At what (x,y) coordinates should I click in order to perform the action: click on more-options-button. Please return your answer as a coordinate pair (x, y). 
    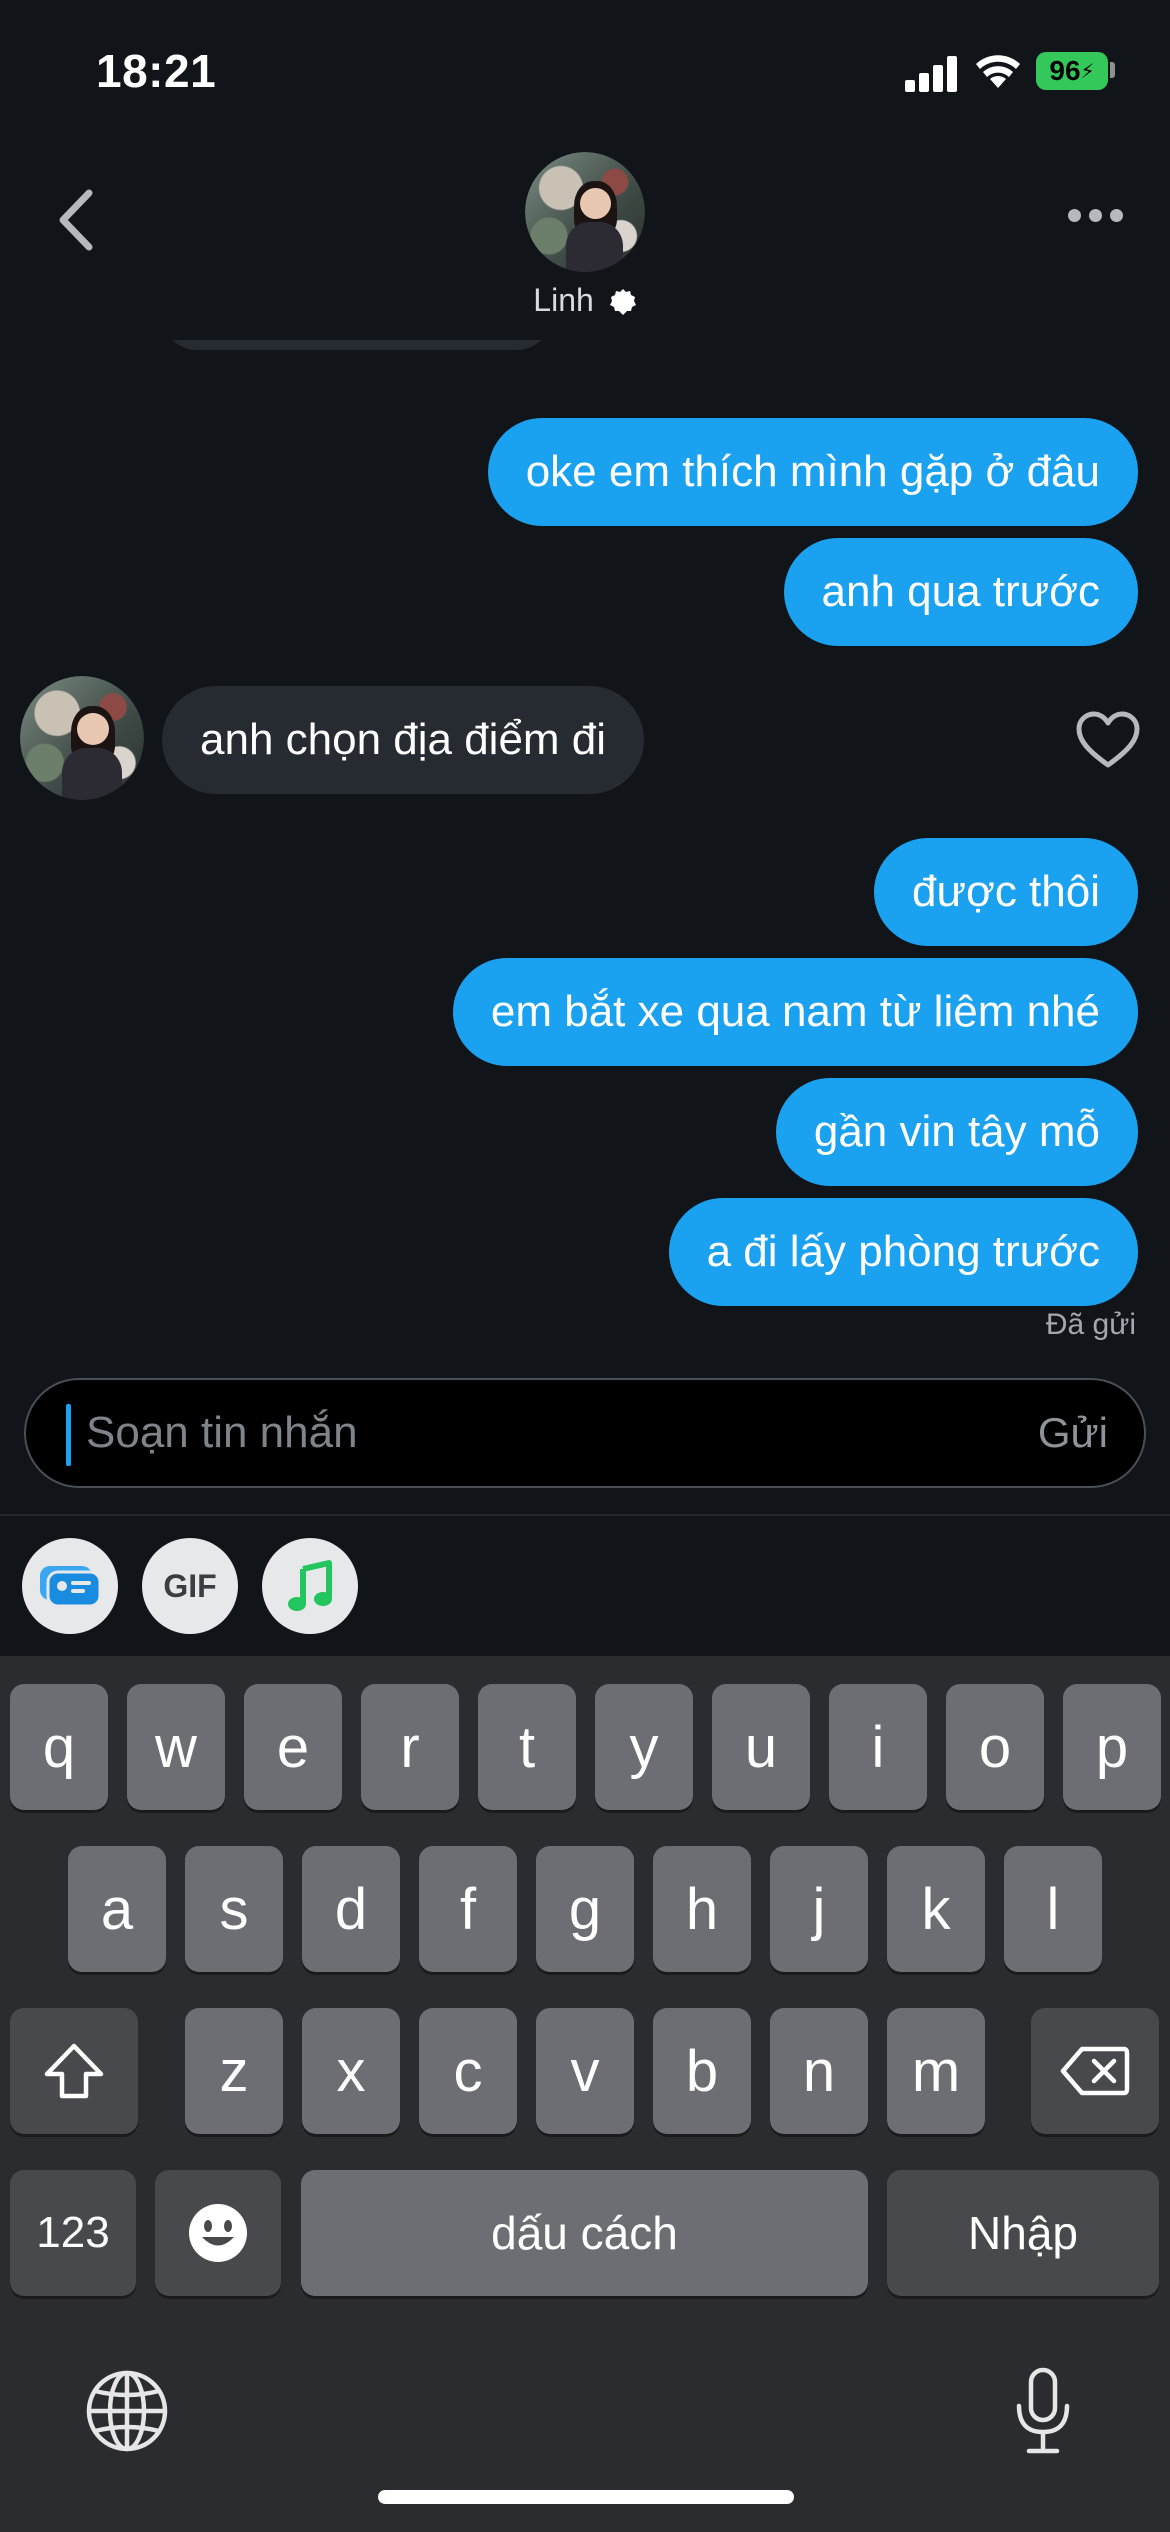
    Looking at the image, I should click on (1095, 215).